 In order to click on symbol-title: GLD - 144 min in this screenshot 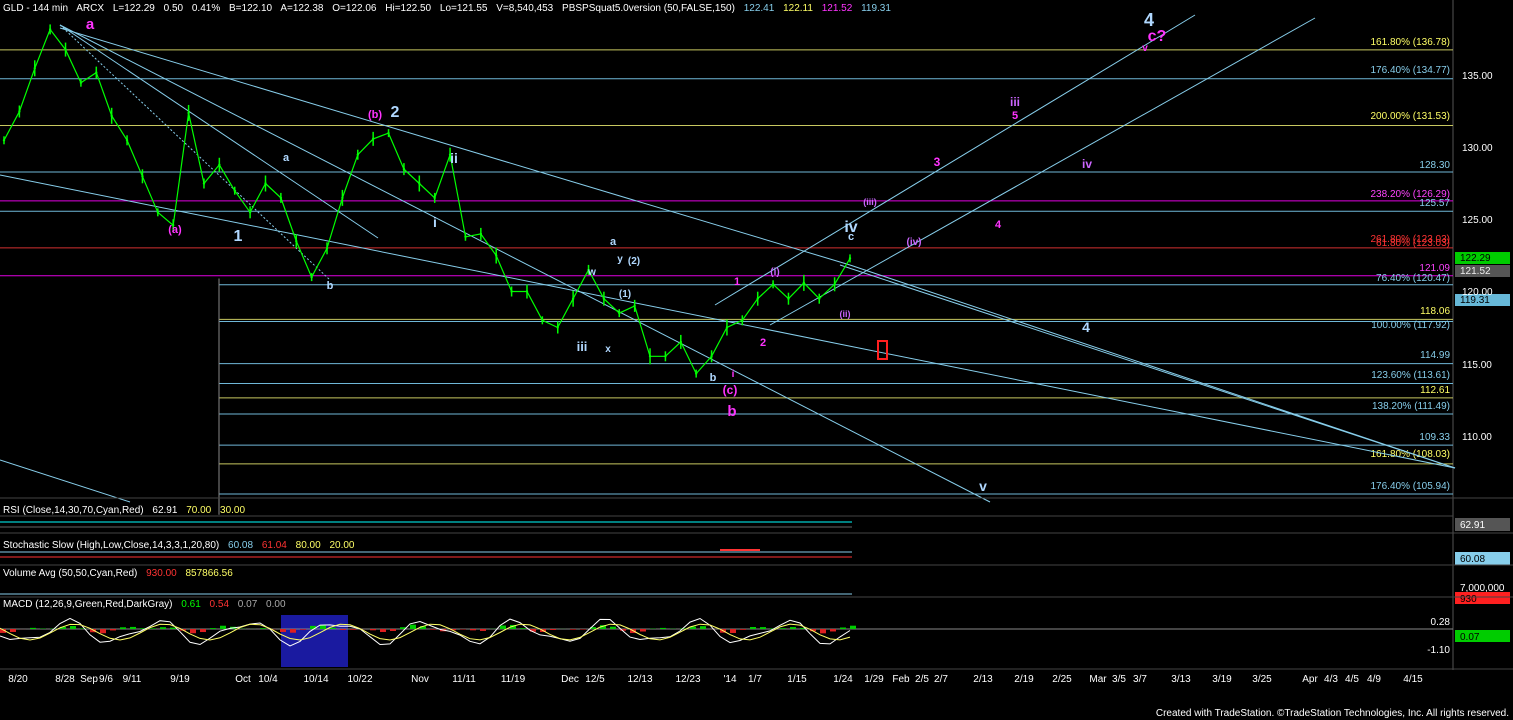, I will do `click(36, 8)`.